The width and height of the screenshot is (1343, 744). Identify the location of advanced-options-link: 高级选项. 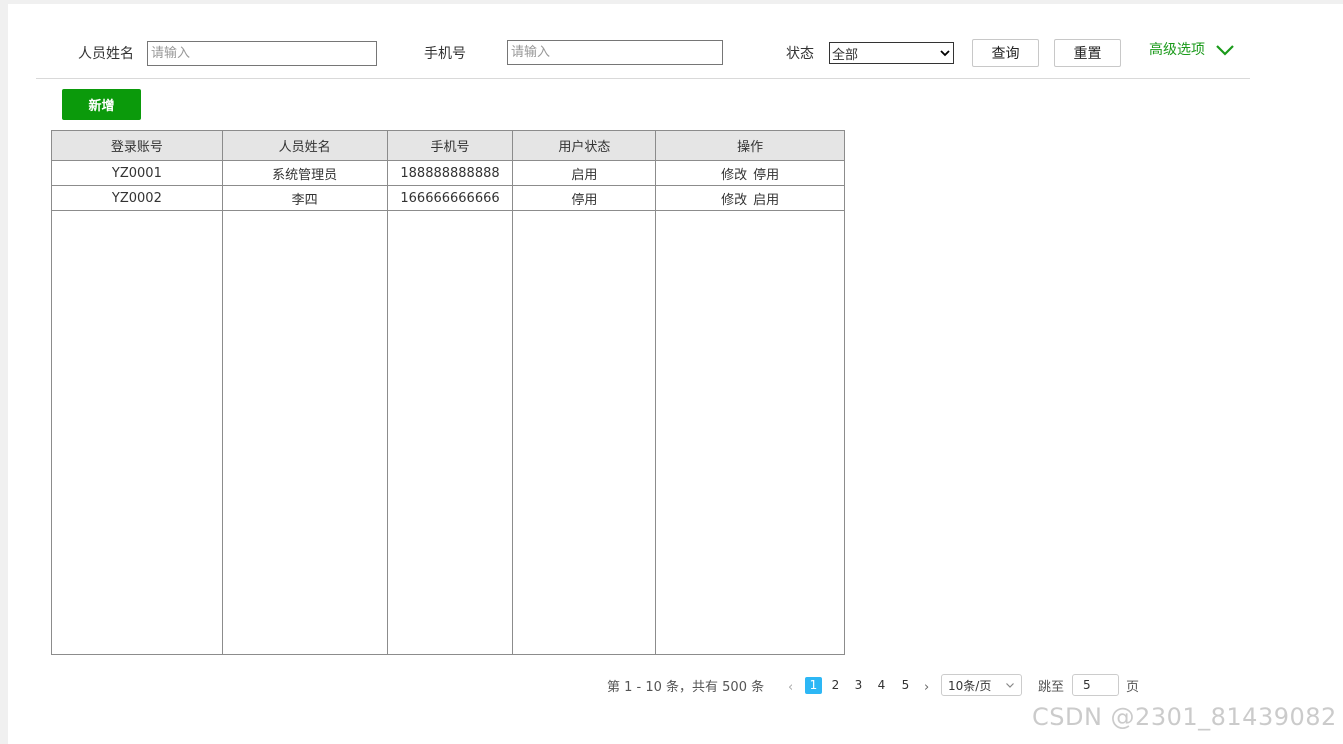
(1177, 50).